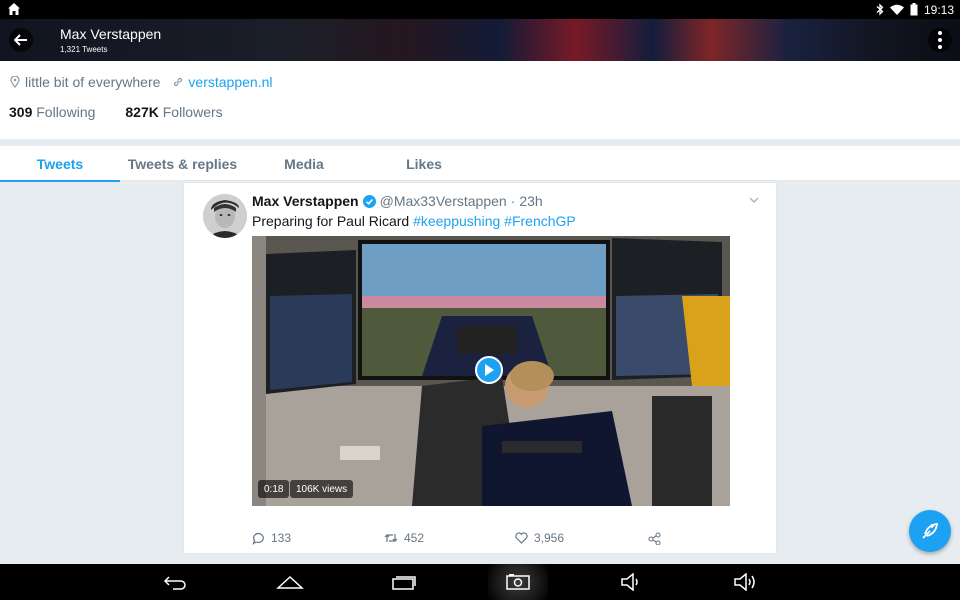  I want to click on chevron-down-icon, so click(754, 200).